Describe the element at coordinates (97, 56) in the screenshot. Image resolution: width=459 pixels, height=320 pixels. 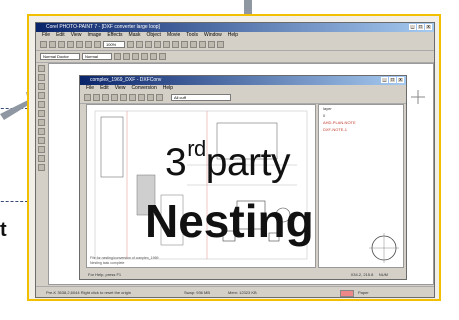
I see `merge-select: Normal` at that location.